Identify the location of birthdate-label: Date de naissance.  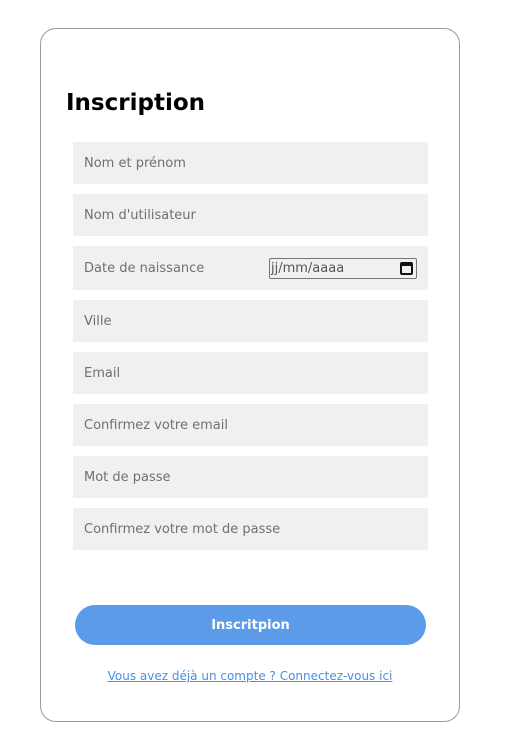
(144, 268).